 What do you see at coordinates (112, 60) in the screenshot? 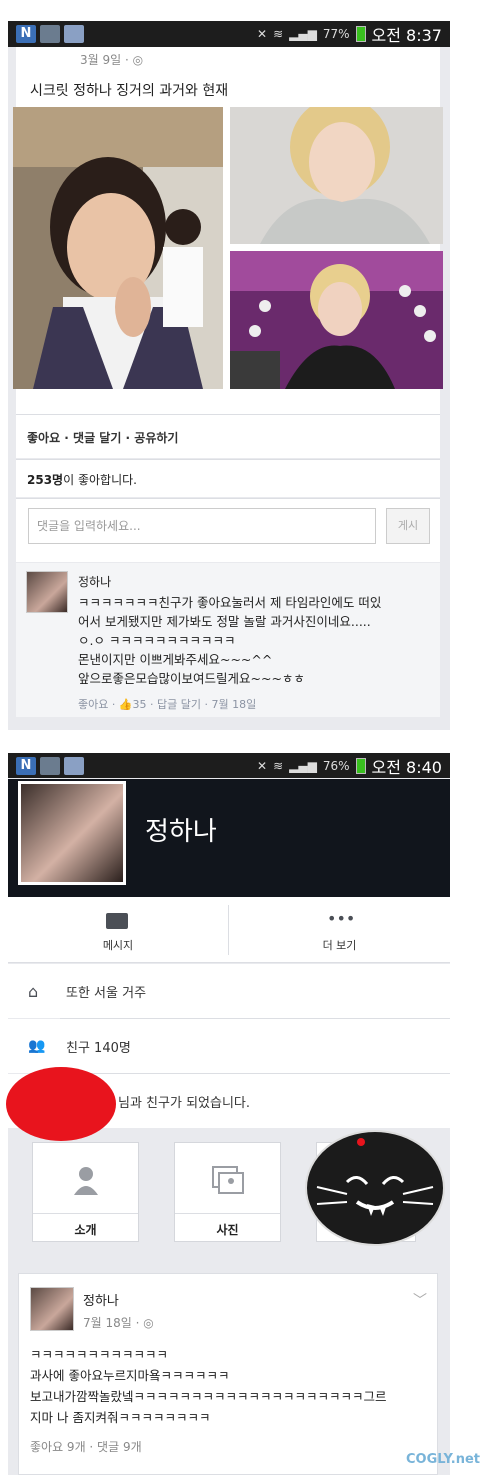
I see `post-date: 3월 9일 · ◎` at bounding box center [112, 60].